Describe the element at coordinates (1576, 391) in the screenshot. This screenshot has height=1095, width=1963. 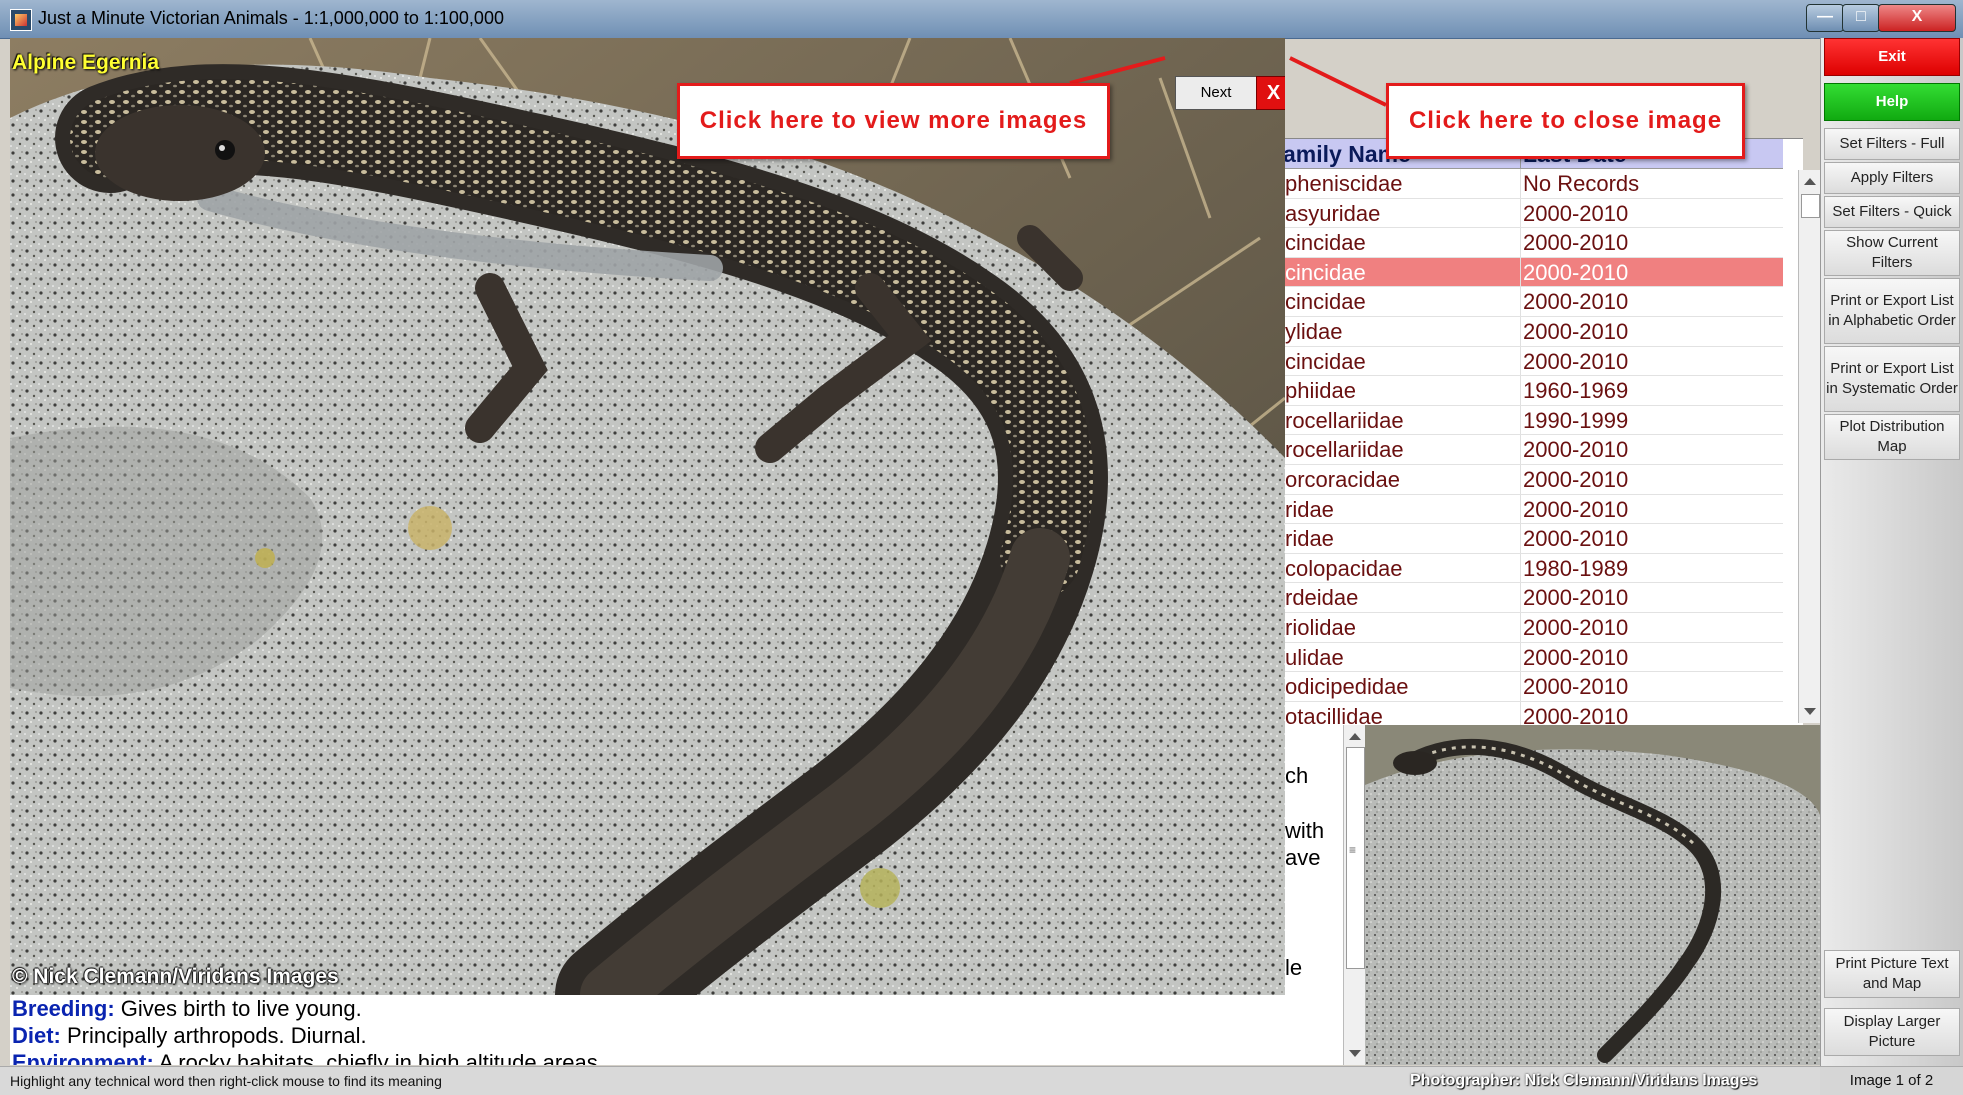
I see `last-date-cell: 1960-1969` at that location.